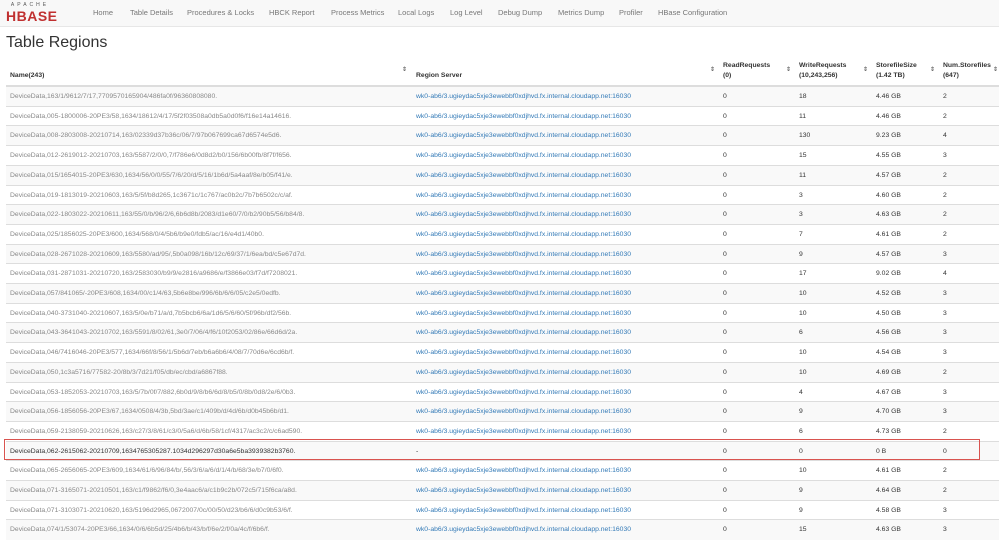 This screenshot has width=999, height=540. I want to click on col-header-write-requests: WriteRequests (10,243,256), so click(822, 71).